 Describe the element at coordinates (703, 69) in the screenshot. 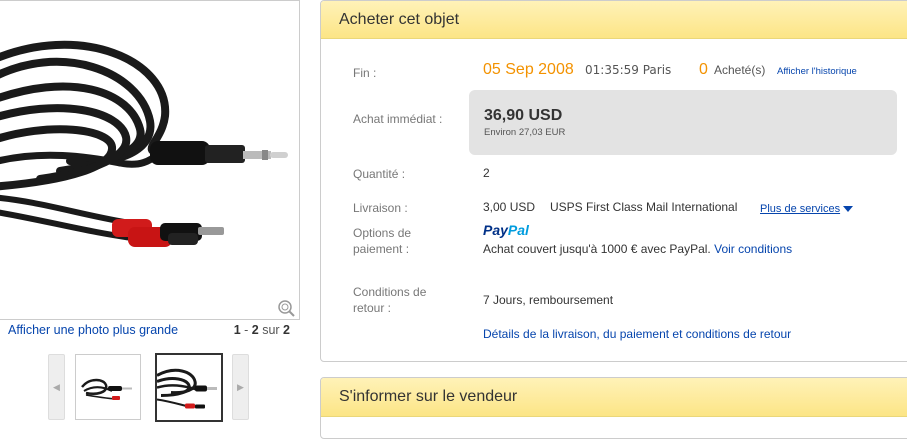

I see `sold-count: 0` at that location.